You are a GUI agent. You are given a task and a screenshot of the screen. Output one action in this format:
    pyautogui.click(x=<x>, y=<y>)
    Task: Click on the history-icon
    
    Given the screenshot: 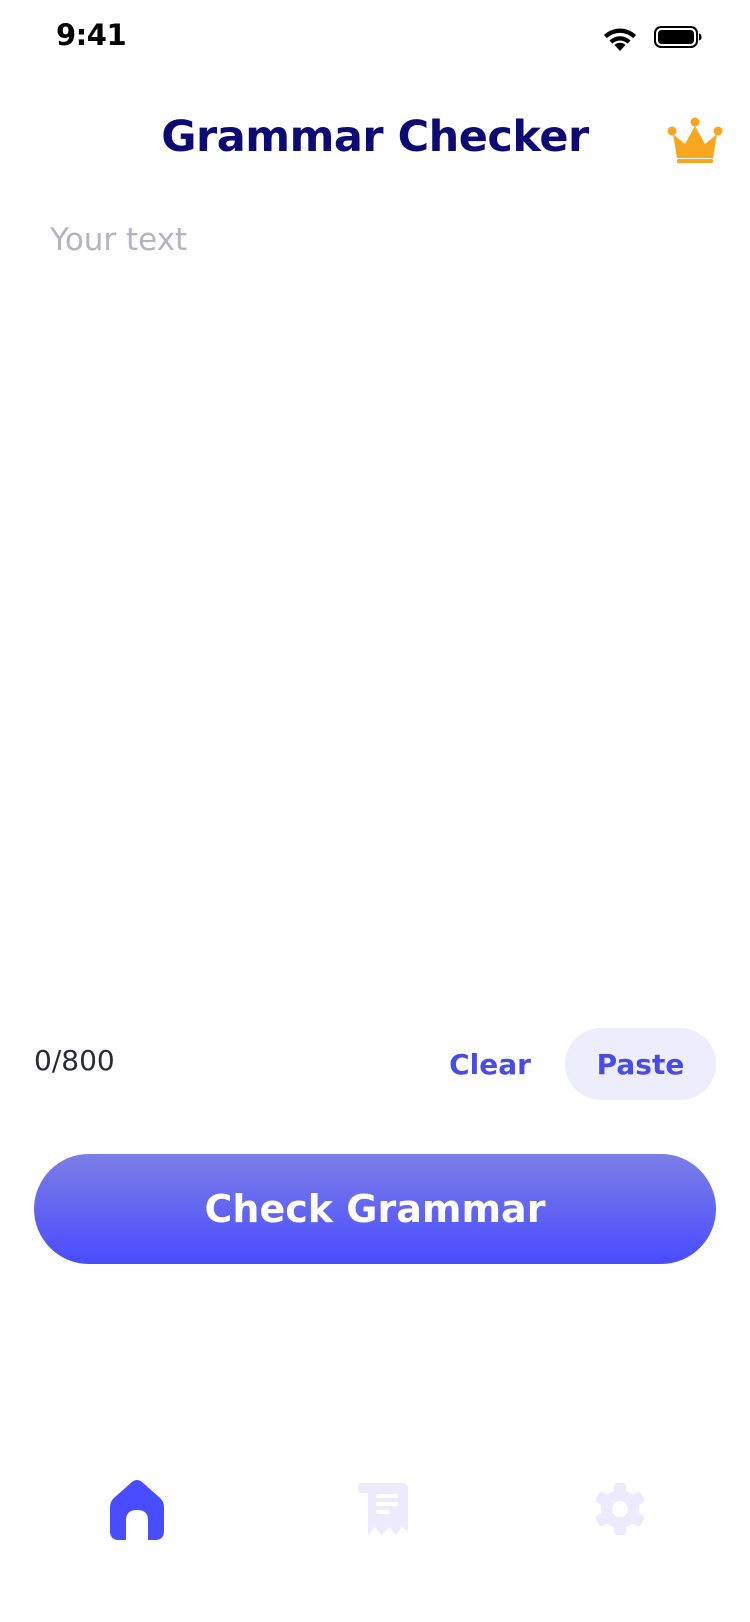 What is the action you would take?
    pyautogui.click(x=382, y=1509)
    